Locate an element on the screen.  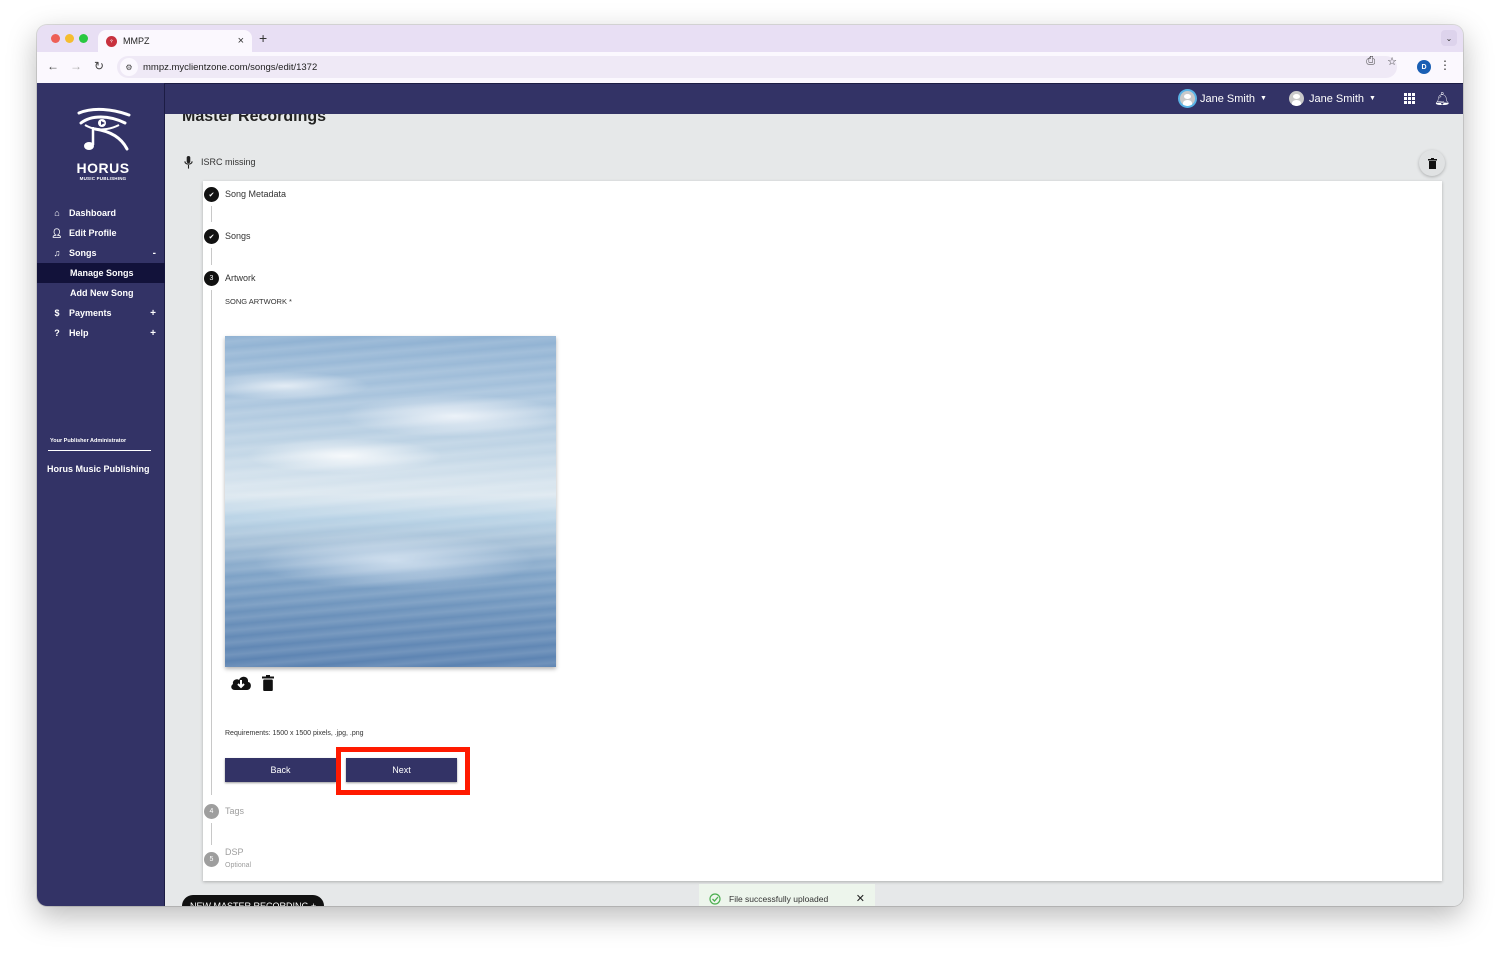
browser-menu-icon: ⋮ is located at coordinates (1445, 65).